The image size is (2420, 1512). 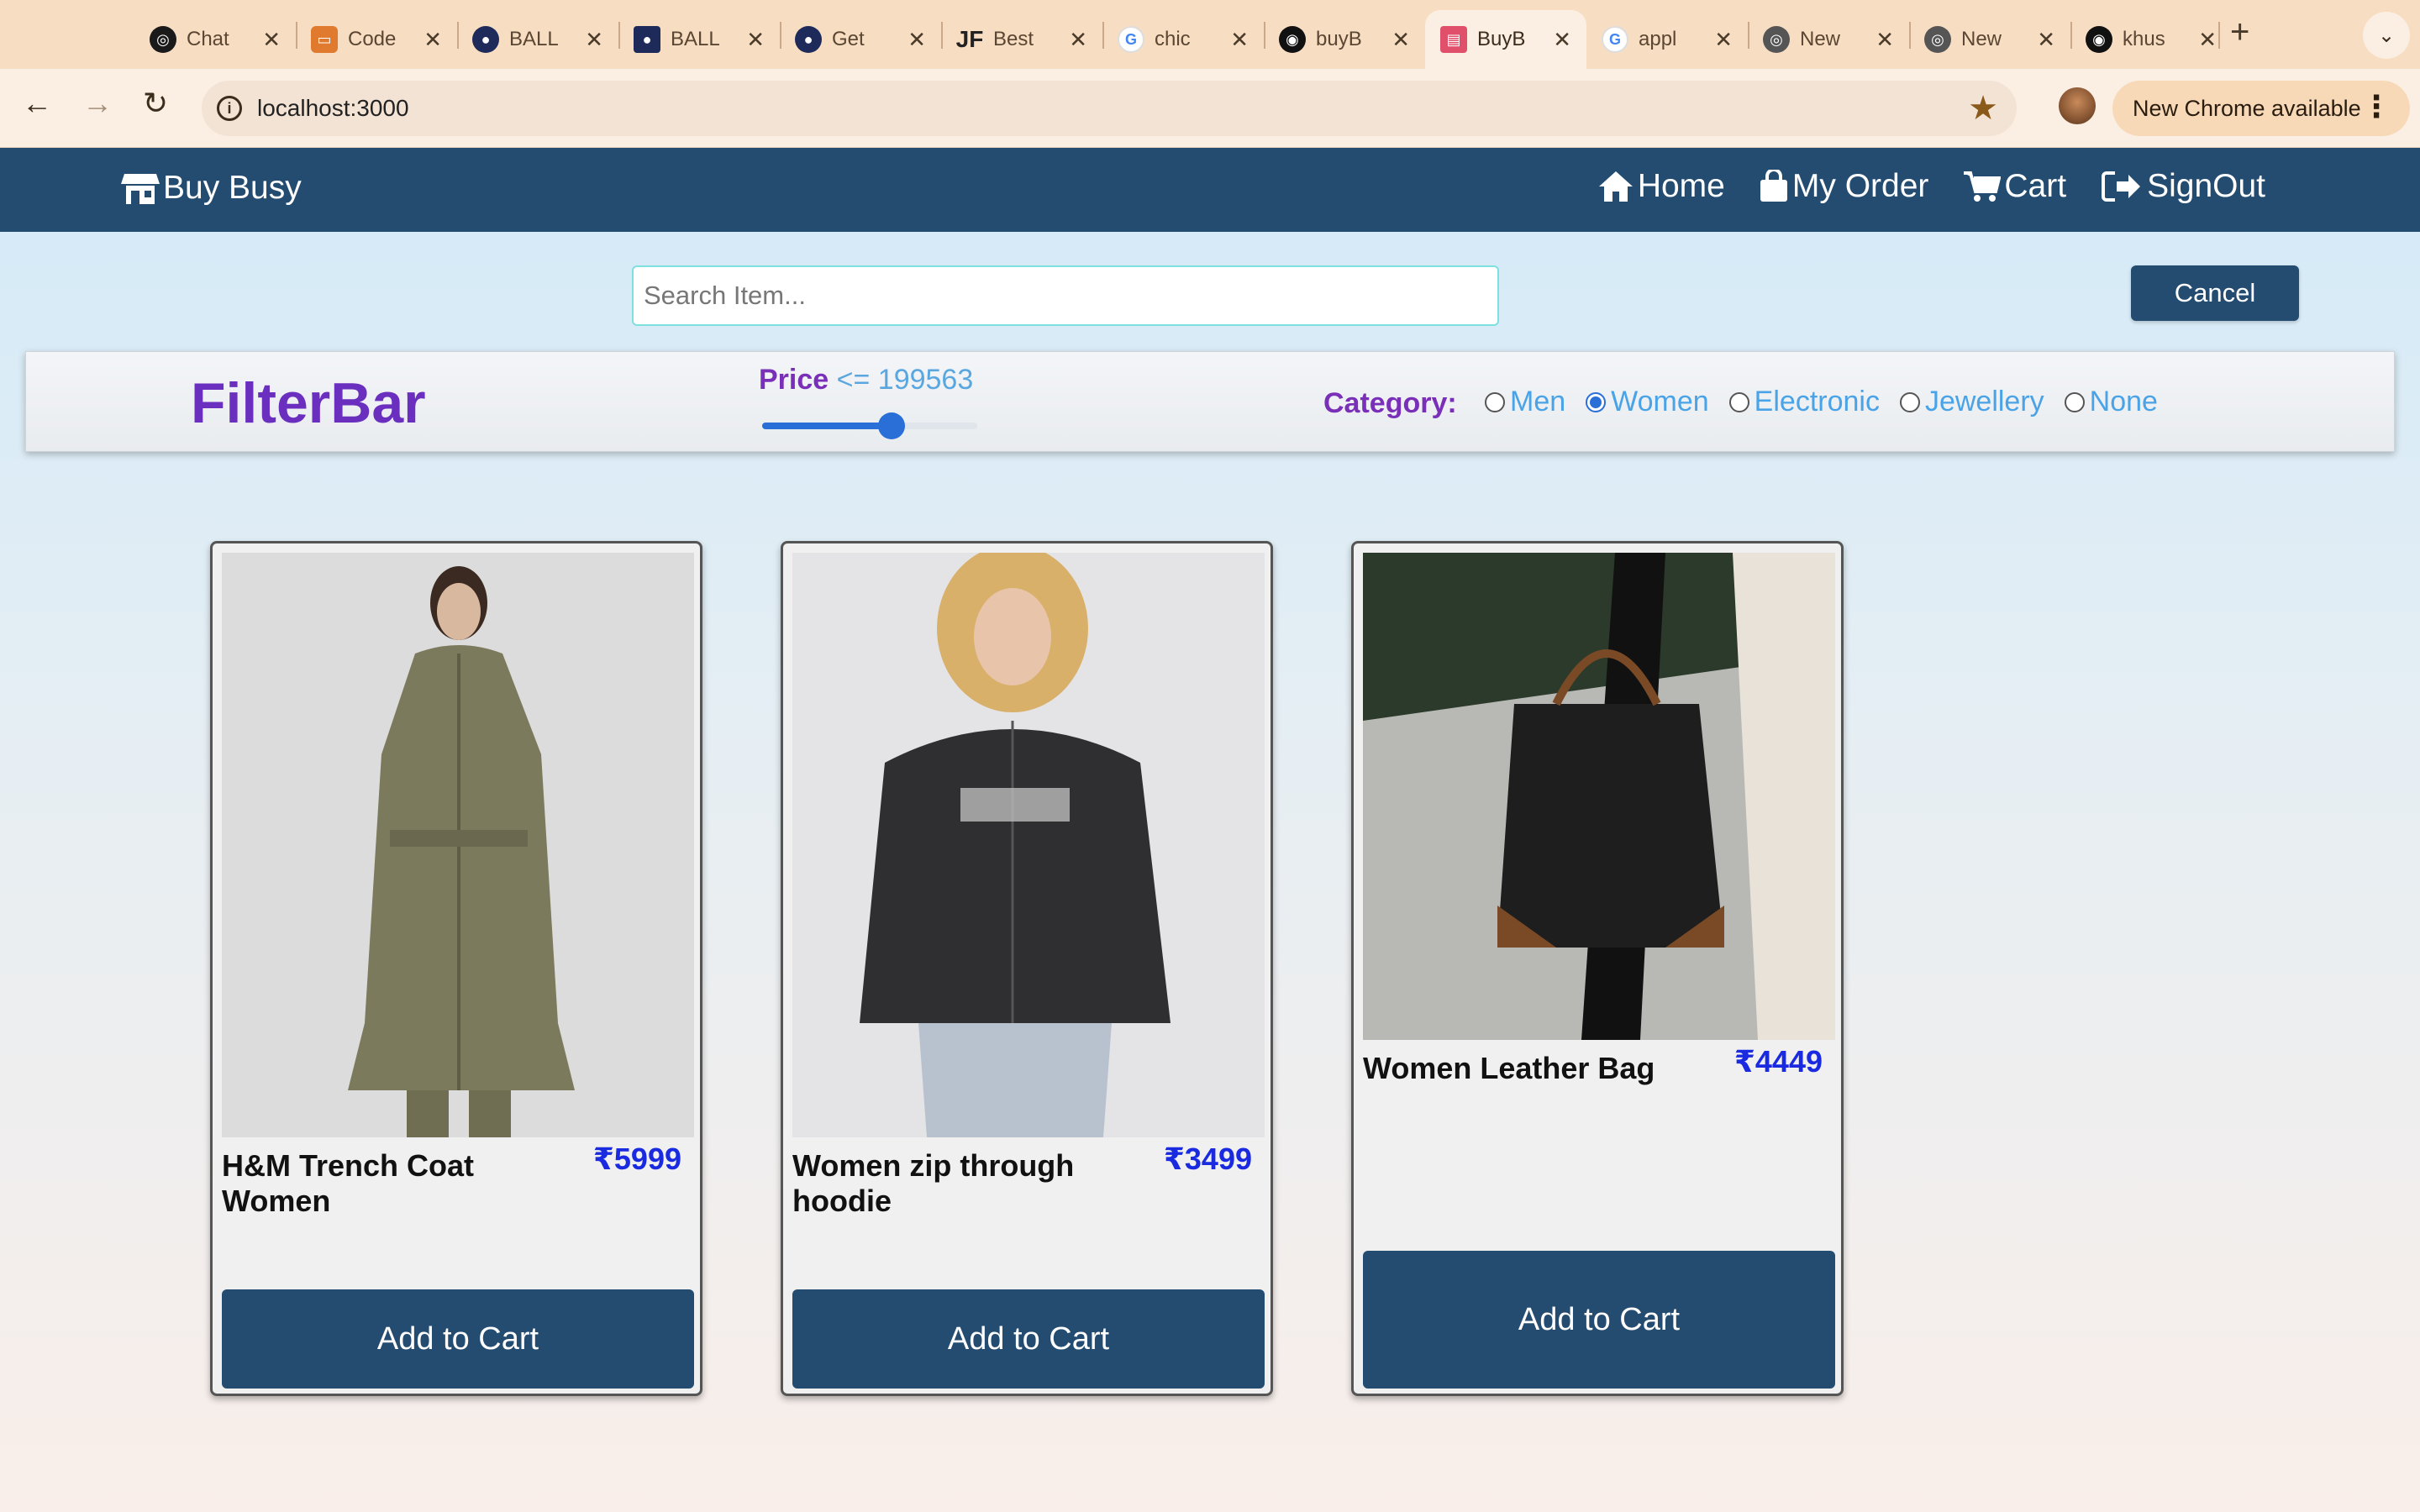 I want to click on nav-links: Home My Order Cart SignOut, so click(x=1931, y=186).